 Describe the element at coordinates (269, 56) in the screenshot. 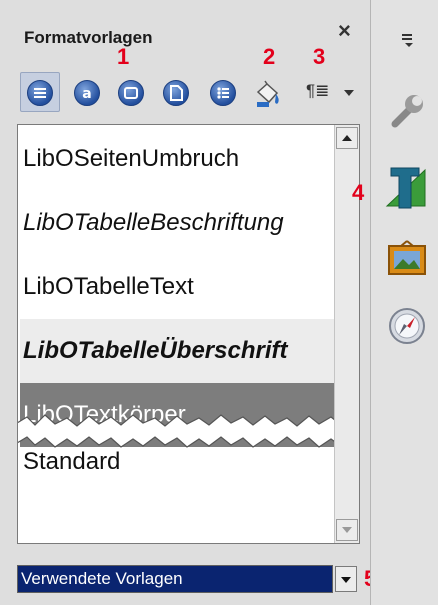

I see `callout-2: 2` at that location.